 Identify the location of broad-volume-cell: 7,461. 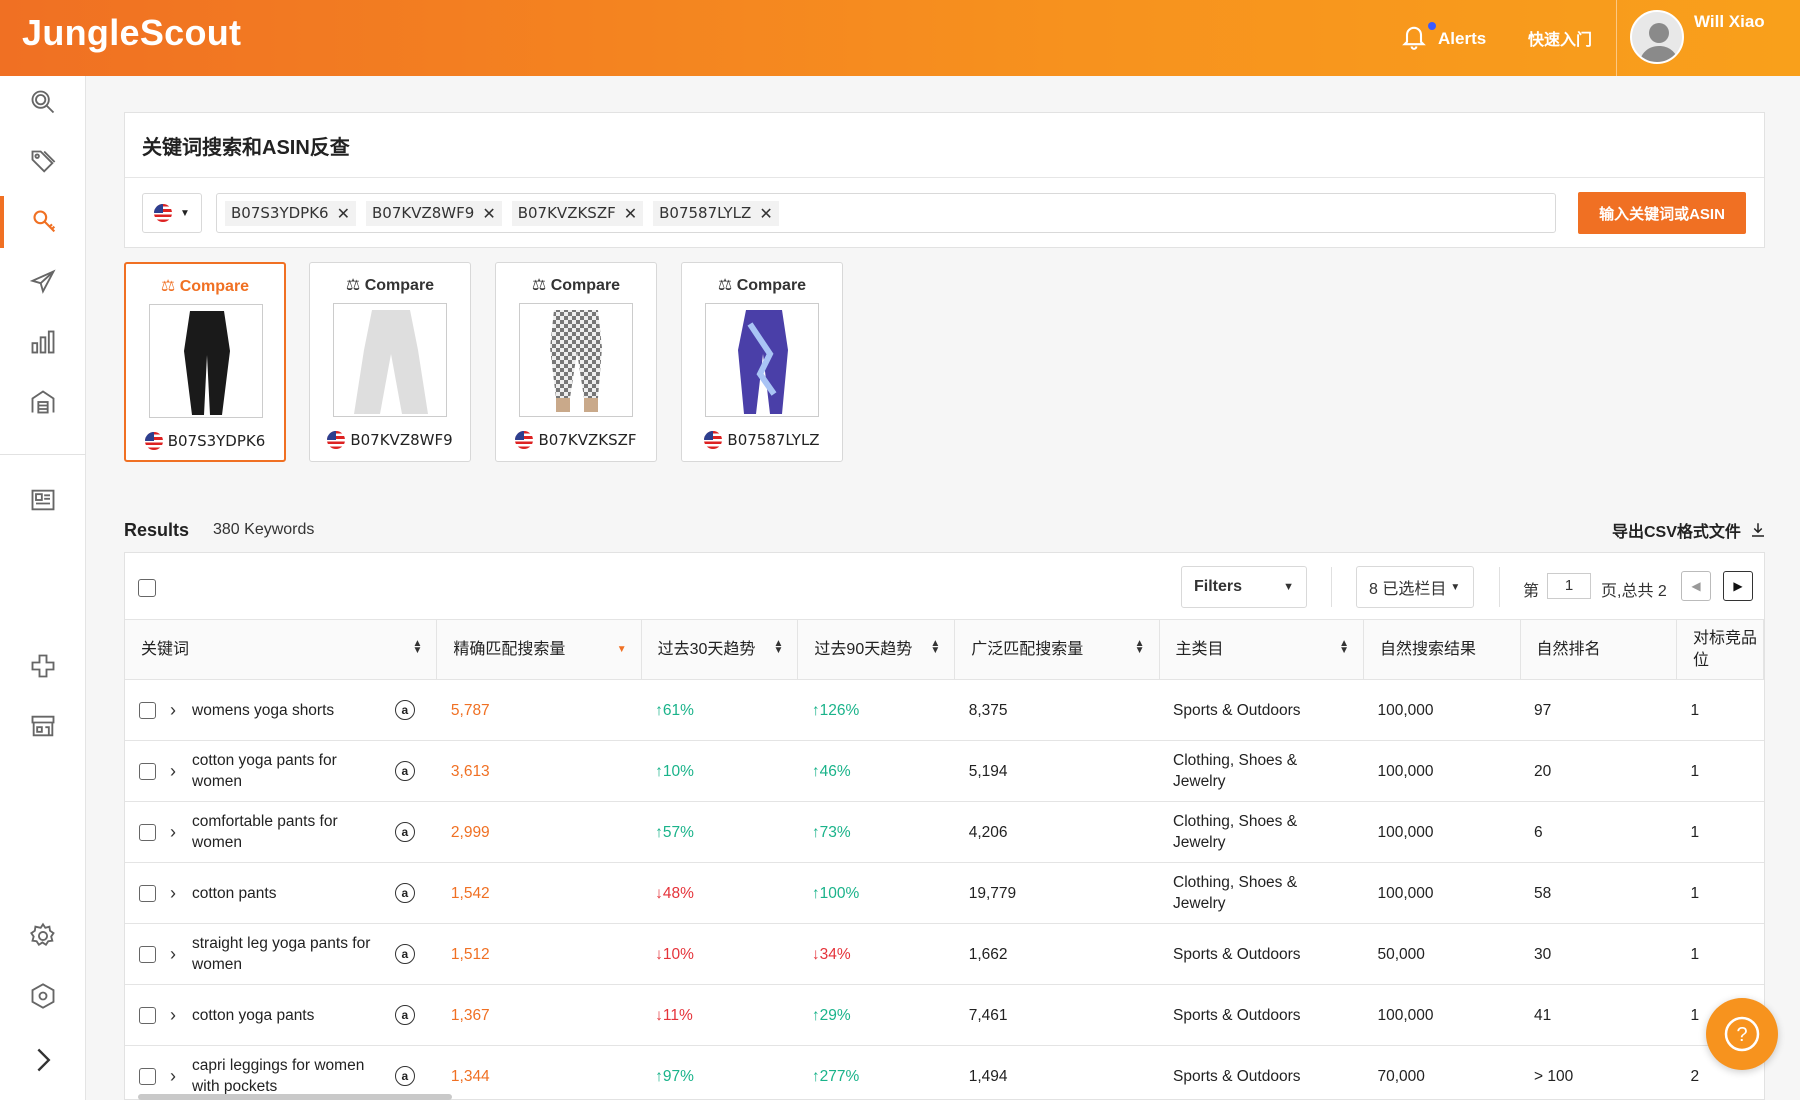
(1056, 1015).